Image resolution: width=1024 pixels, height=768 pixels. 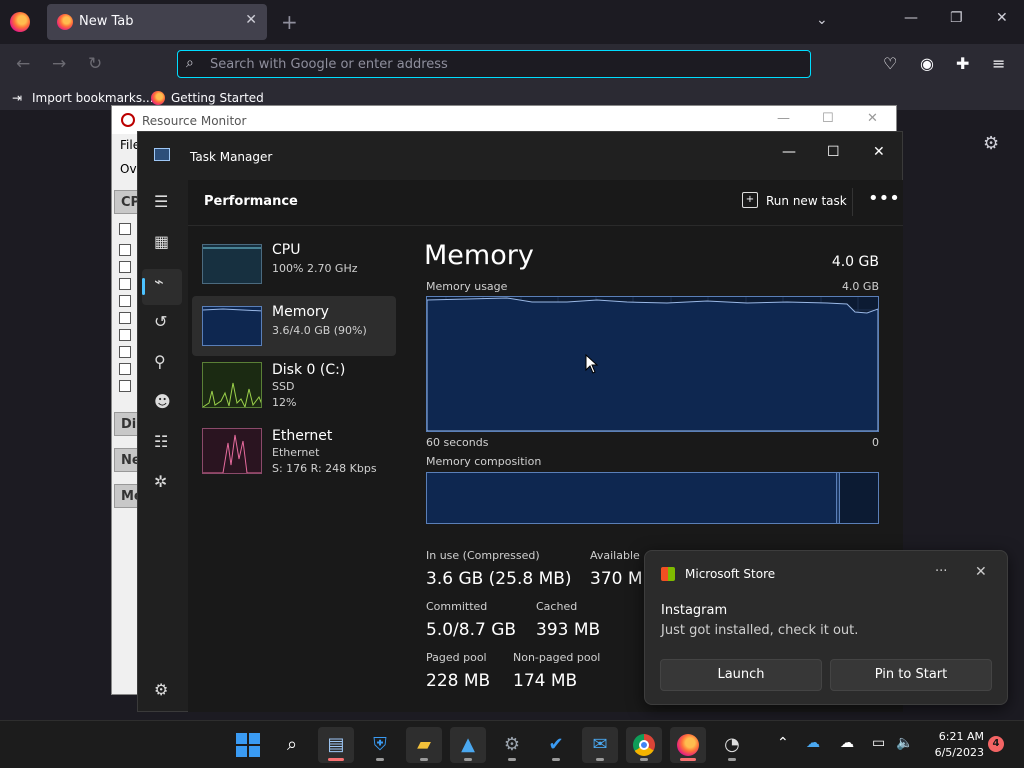 I want to click on details-icon: ☷, so click(x=161, y=441).